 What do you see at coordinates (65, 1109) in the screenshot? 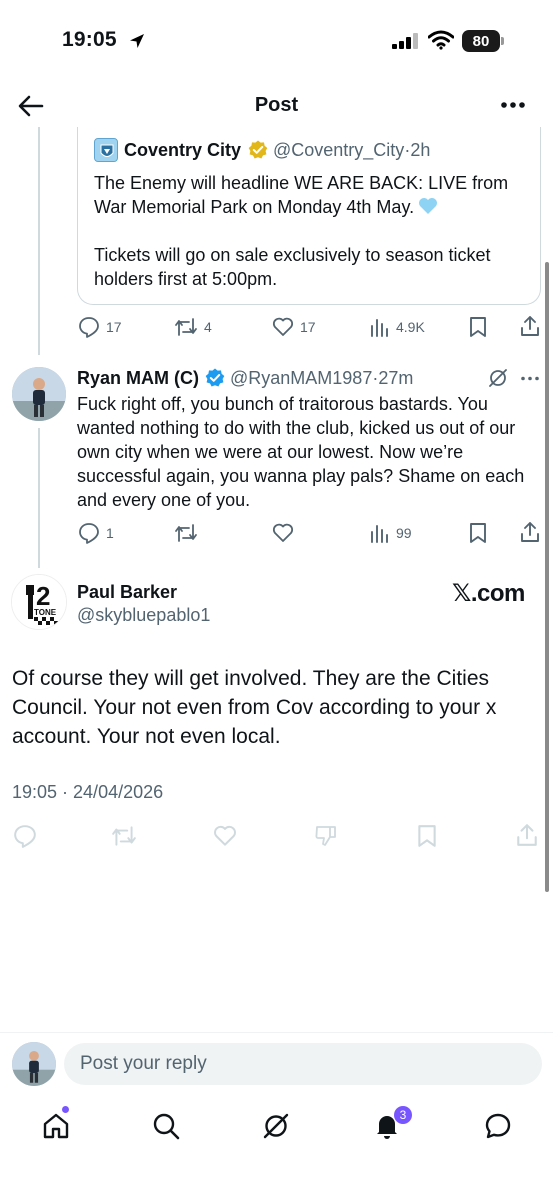
I see `home-unread-dot` at bounding box center [65, 1109].